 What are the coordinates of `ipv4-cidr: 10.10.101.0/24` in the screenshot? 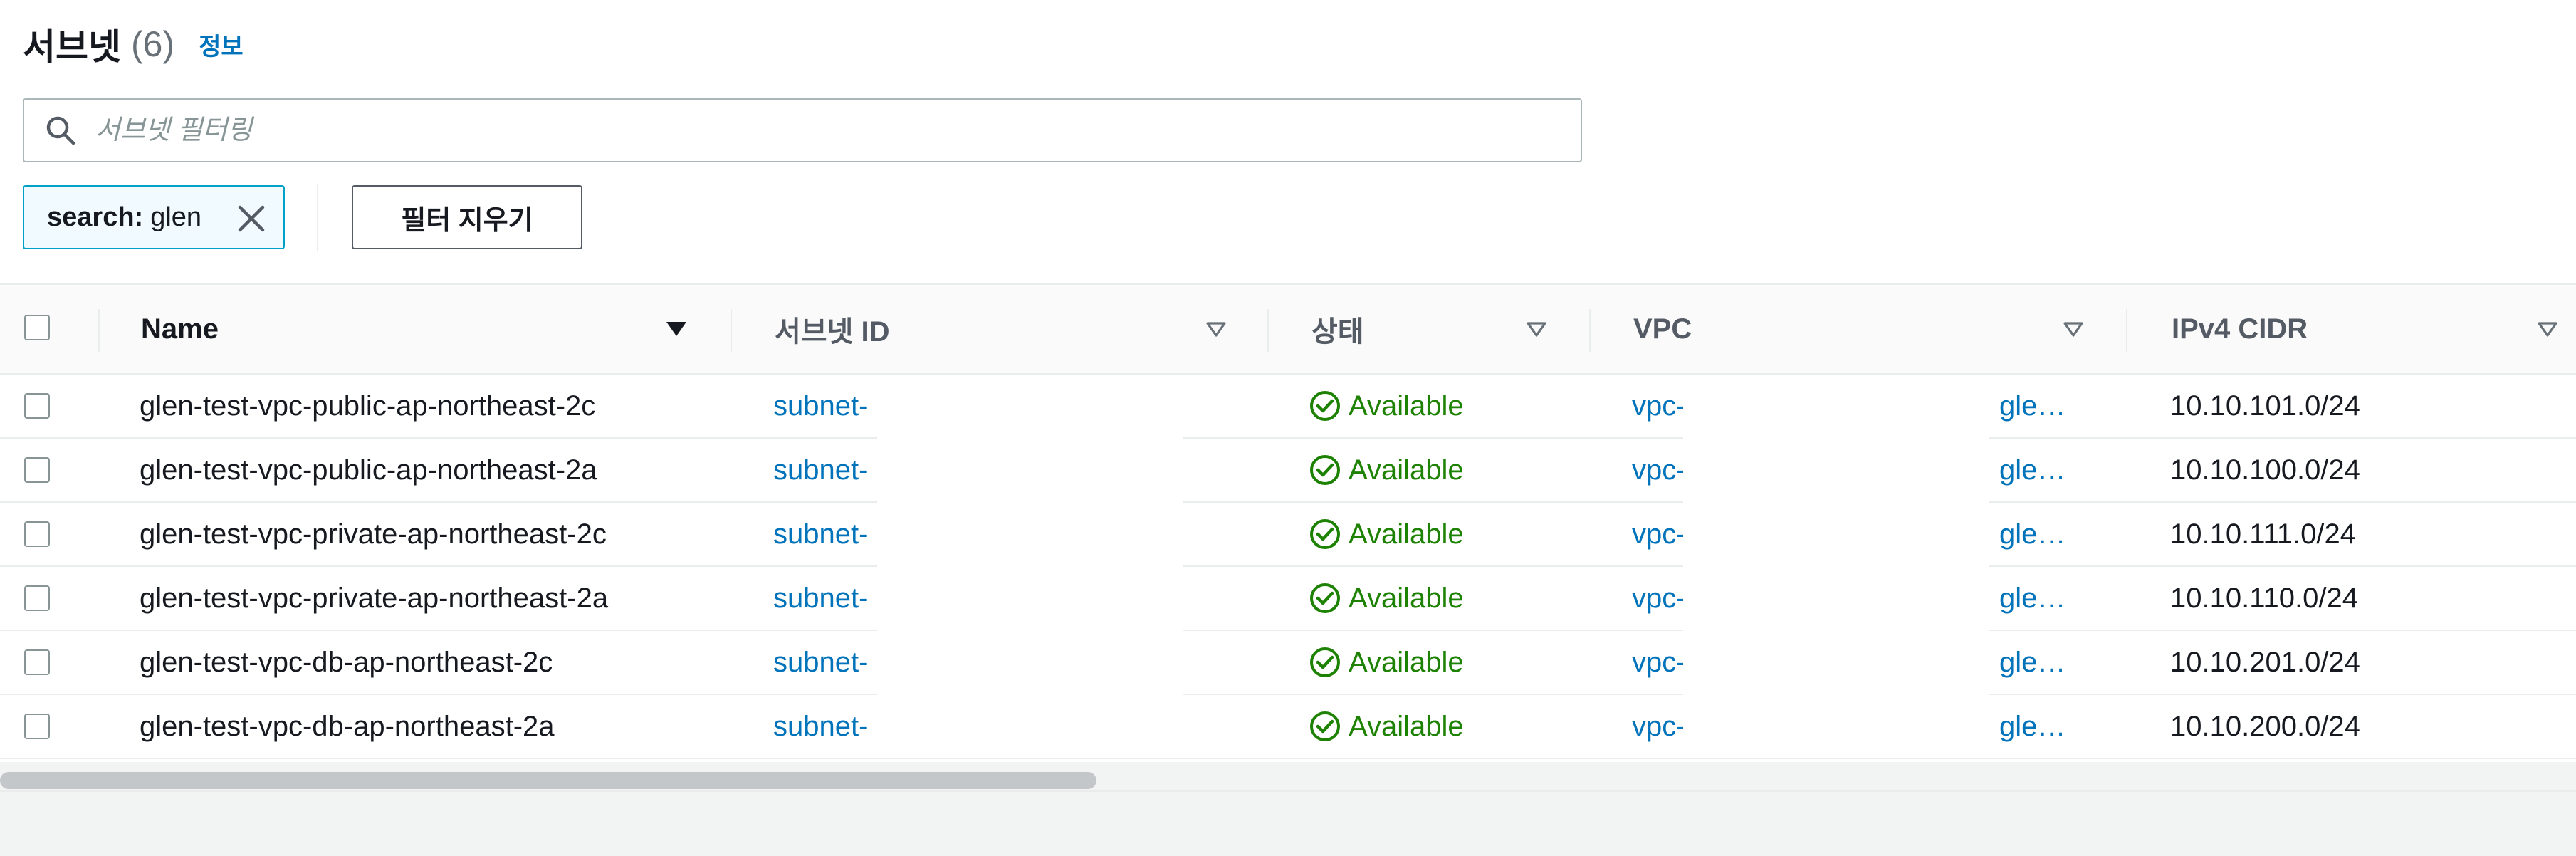 It's located at (2265, 406).